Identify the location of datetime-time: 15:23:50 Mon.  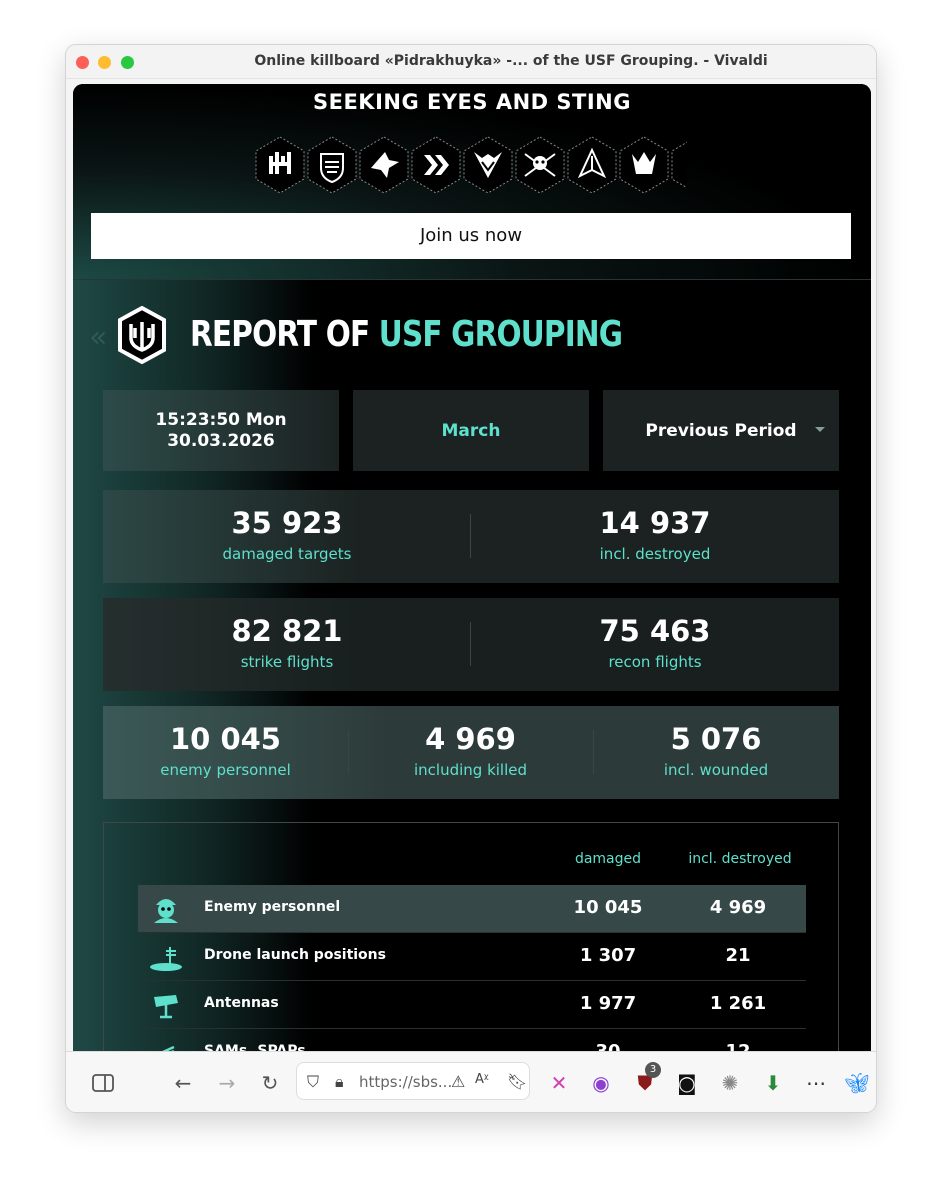
(221, 419).